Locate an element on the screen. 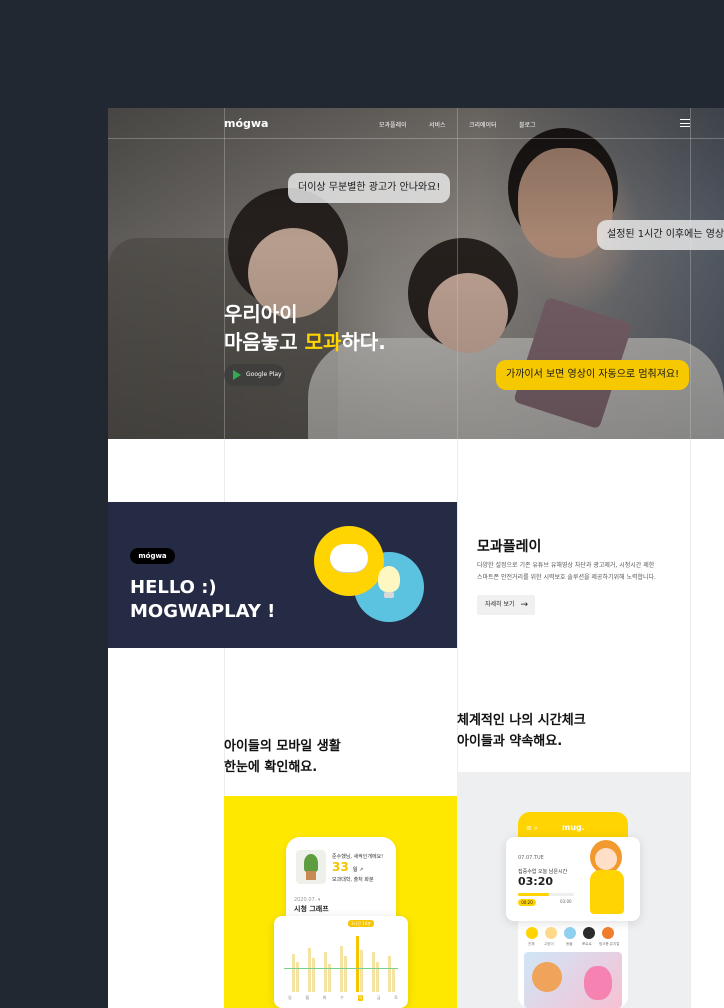 The image size is (724, 1008). category-animal-icon is located at coordinates (570, 933).